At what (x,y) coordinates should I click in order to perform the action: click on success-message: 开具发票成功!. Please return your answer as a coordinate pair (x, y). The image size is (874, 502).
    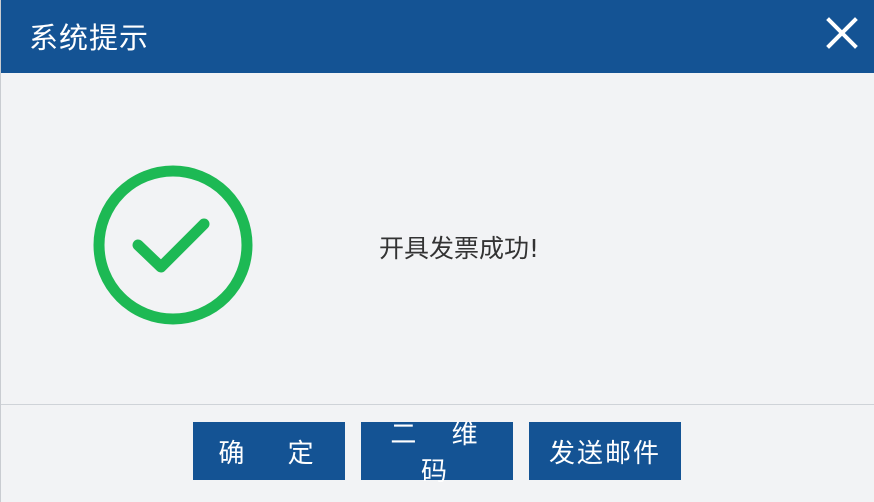
    Looking at the image, I should click on (459, 248).